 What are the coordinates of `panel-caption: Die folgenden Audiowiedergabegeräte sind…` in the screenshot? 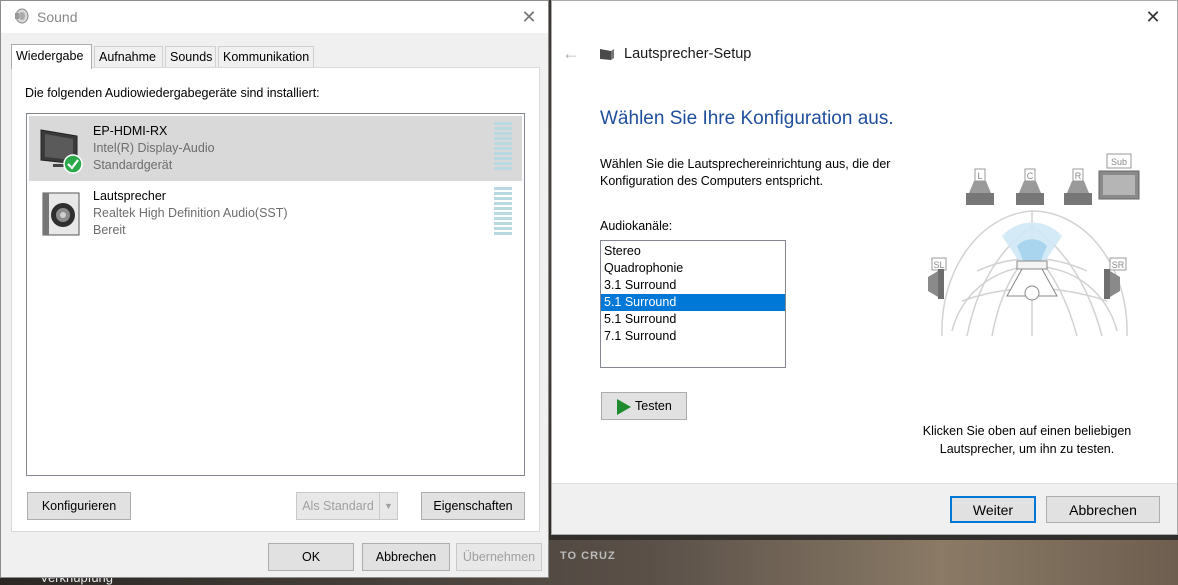 It's located at (172, 93).